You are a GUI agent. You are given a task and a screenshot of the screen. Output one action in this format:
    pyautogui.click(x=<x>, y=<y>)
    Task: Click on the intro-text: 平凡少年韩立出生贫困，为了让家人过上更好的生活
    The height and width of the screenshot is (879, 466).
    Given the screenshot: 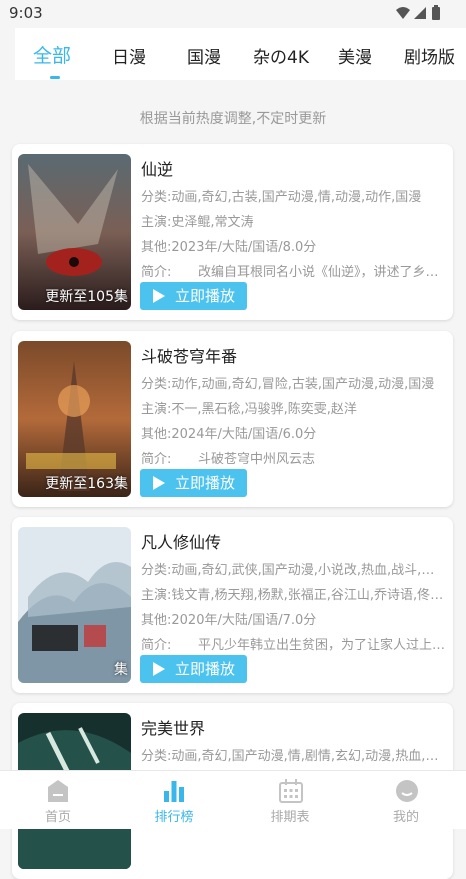 What is the action you would take?
    pyautogui.click(x=322, y=645)
    